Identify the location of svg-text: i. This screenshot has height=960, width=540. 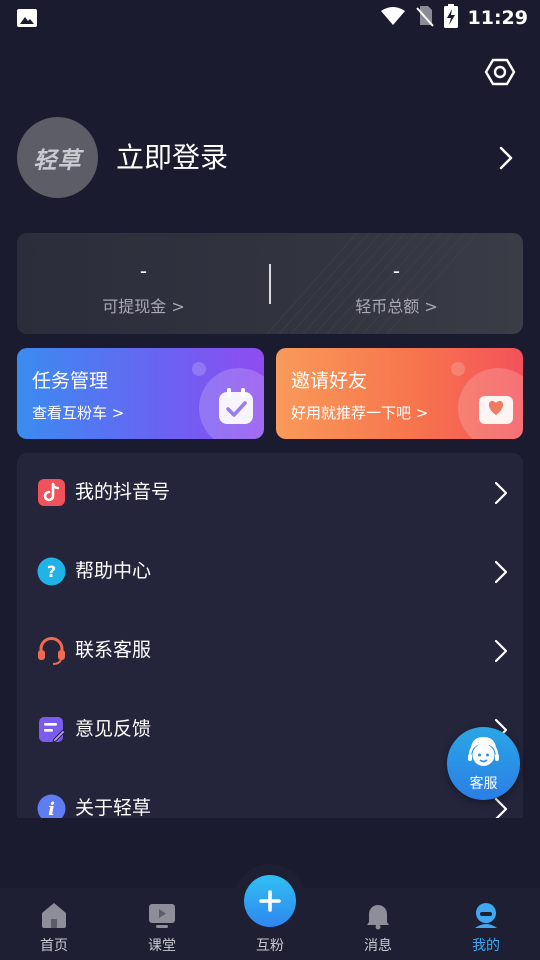
(51, 808).